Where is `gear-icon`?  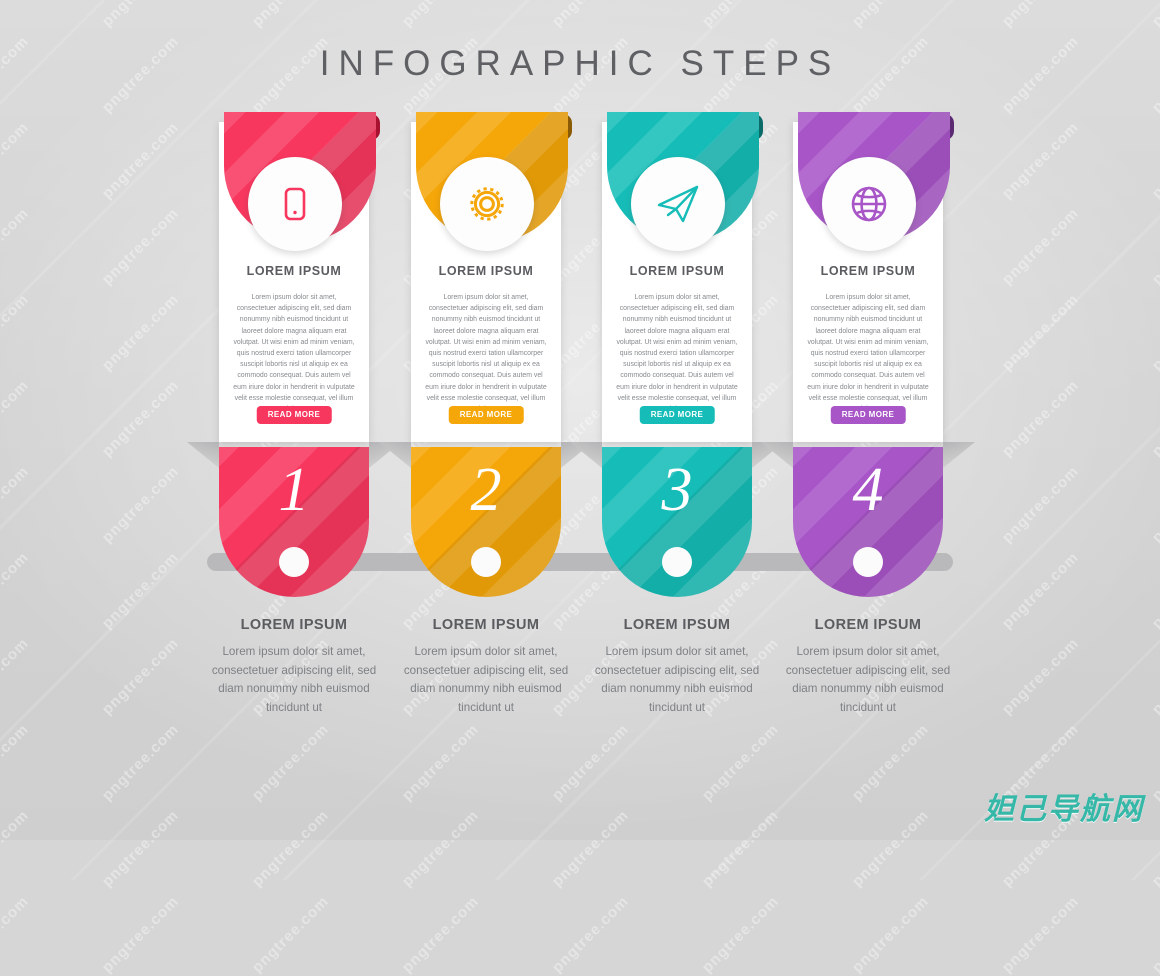
gear-icon is located at coordinates (487, 204).